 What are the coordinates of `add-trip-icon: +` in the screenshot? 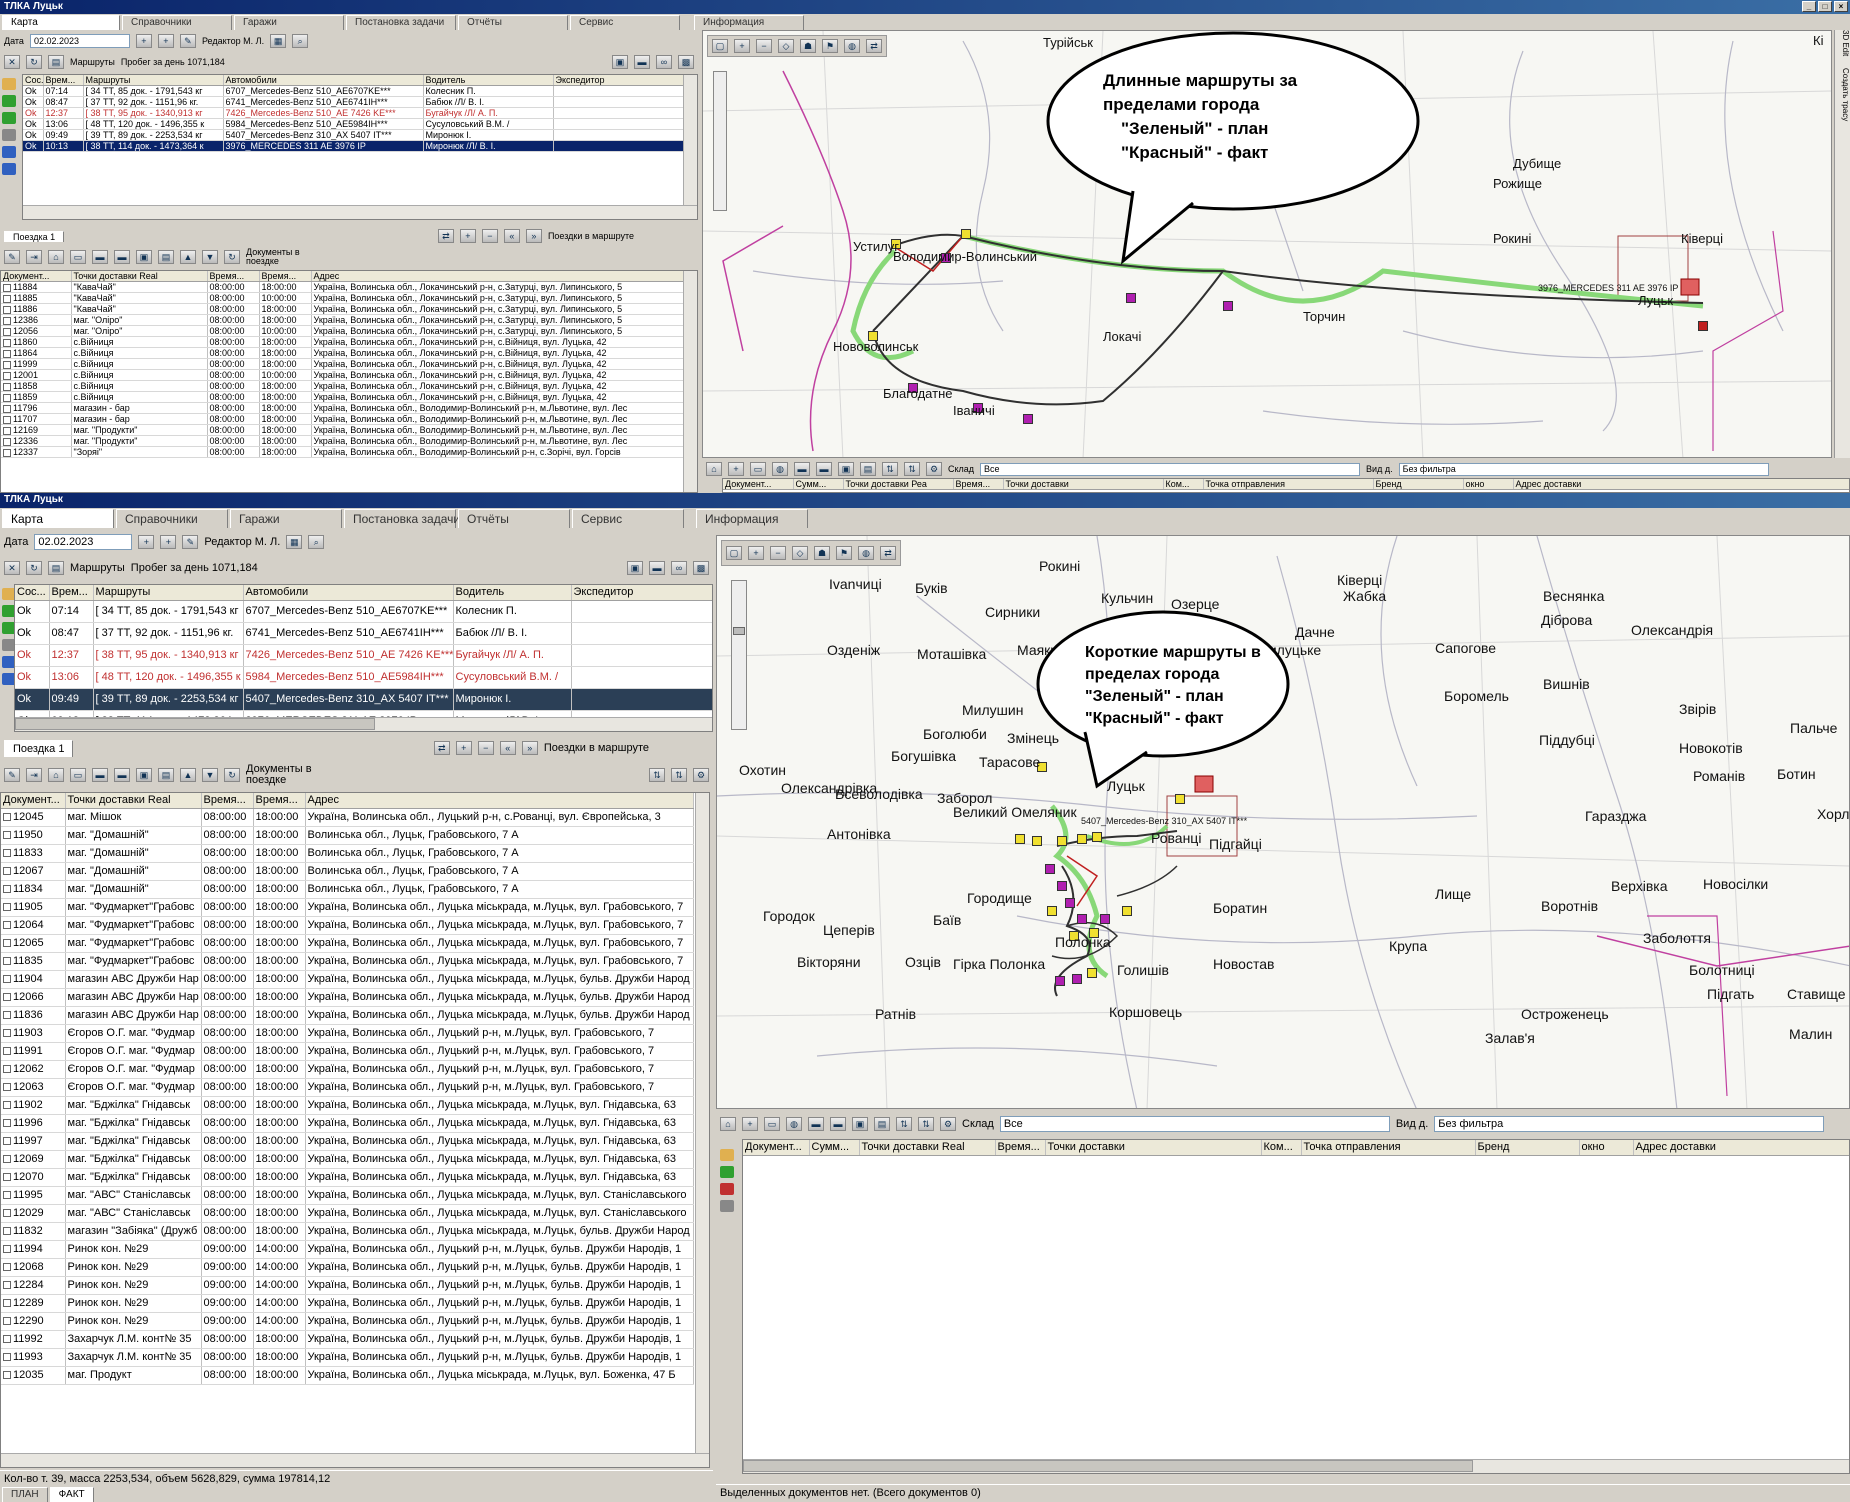 It's located at (168, 542).